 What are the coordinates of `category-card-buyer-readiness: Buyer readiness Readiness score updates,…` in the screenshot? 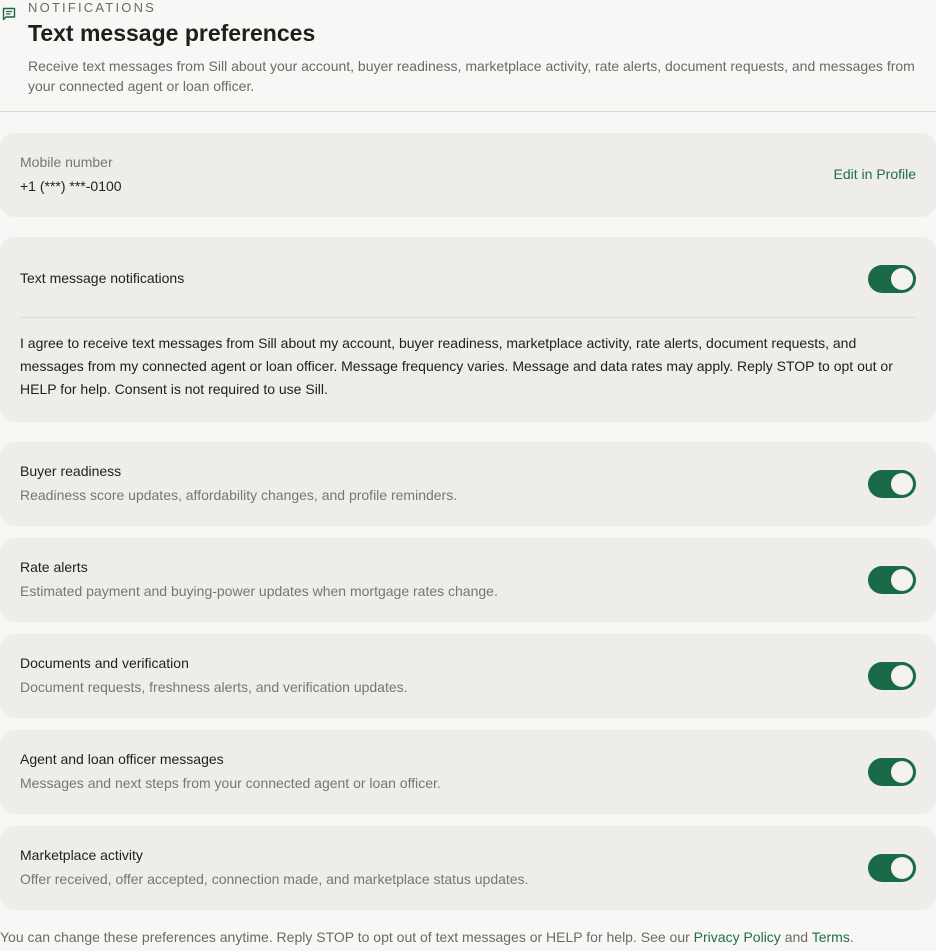 It's located at (468, 484).